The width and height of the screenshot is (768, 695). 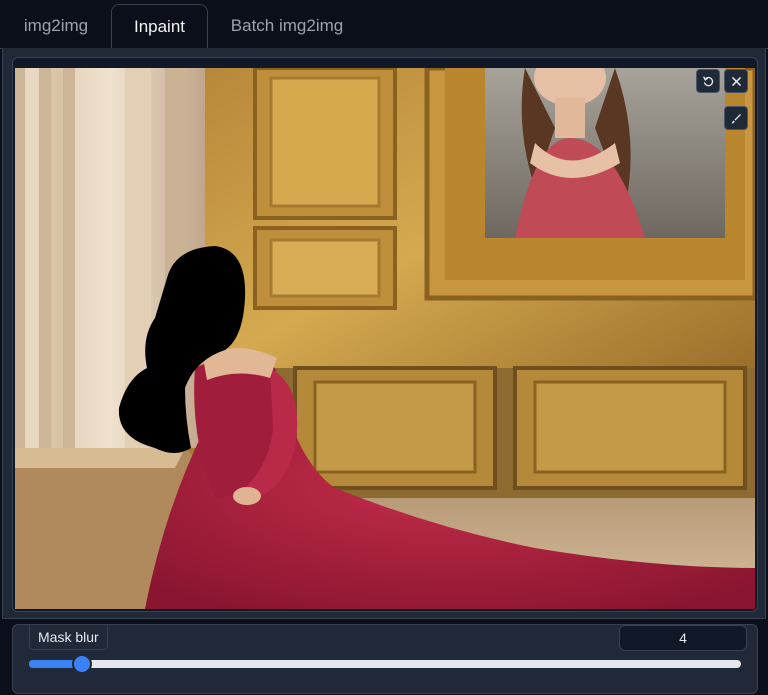 I want to click on brush-button, so click(x=736, y=118).